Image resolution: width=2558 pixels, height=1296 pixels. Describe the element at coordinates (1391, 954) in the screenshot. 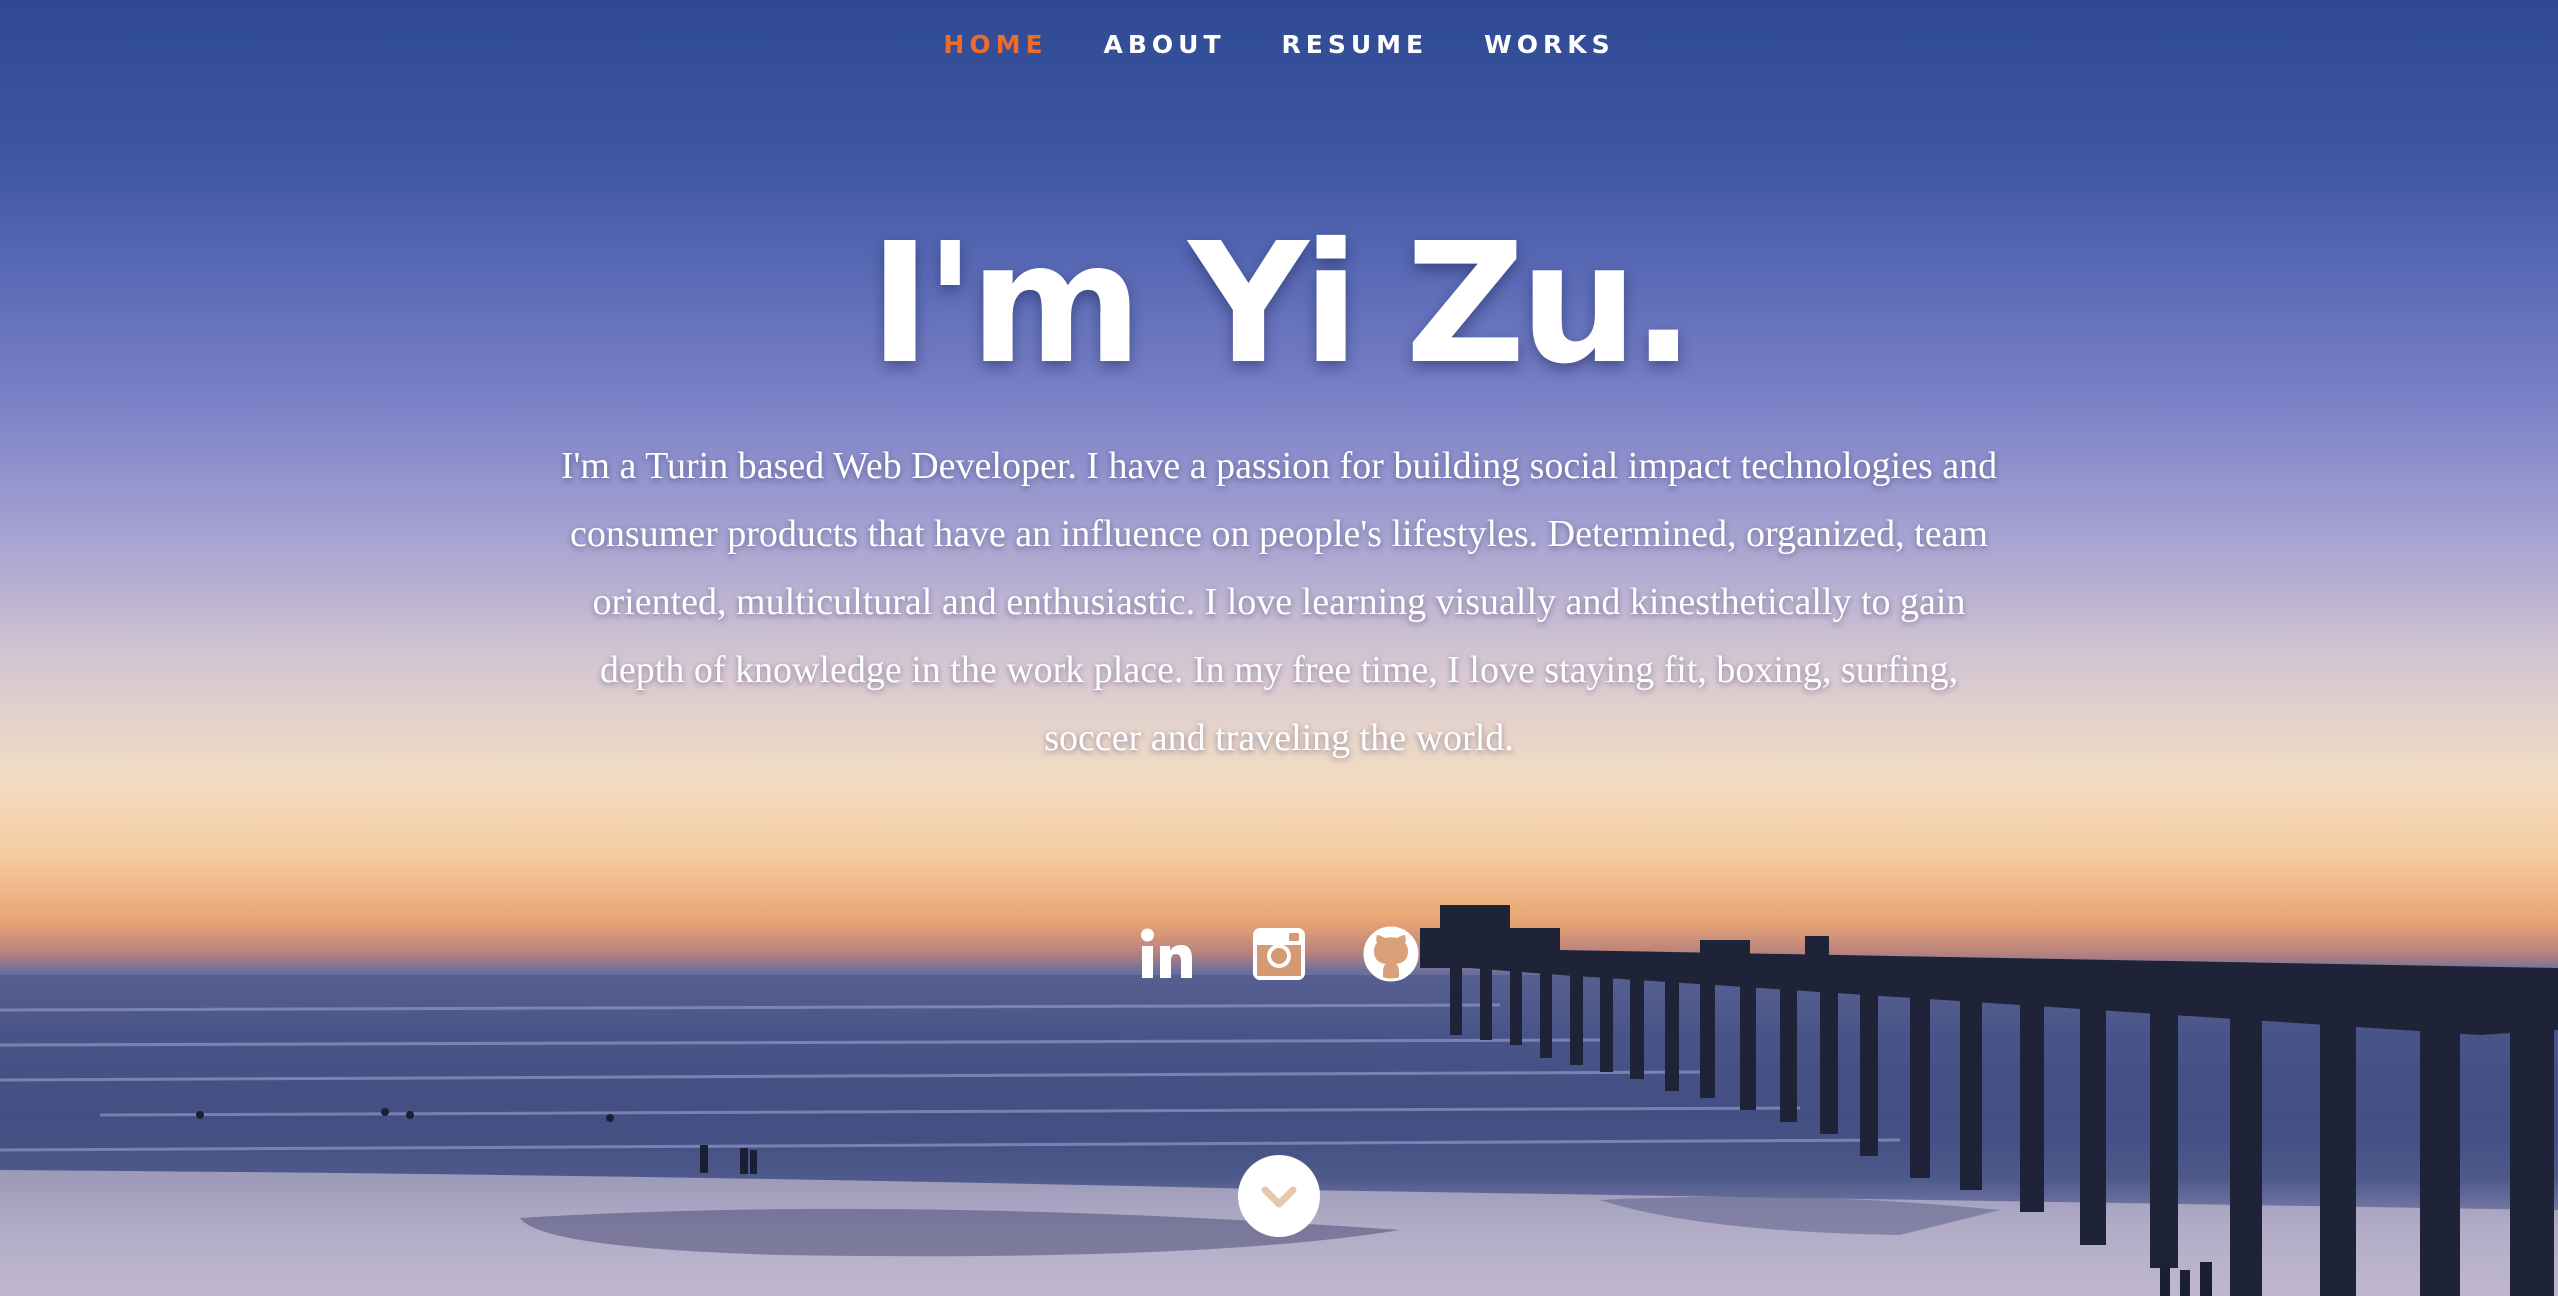

I see `github-icon` at that location.